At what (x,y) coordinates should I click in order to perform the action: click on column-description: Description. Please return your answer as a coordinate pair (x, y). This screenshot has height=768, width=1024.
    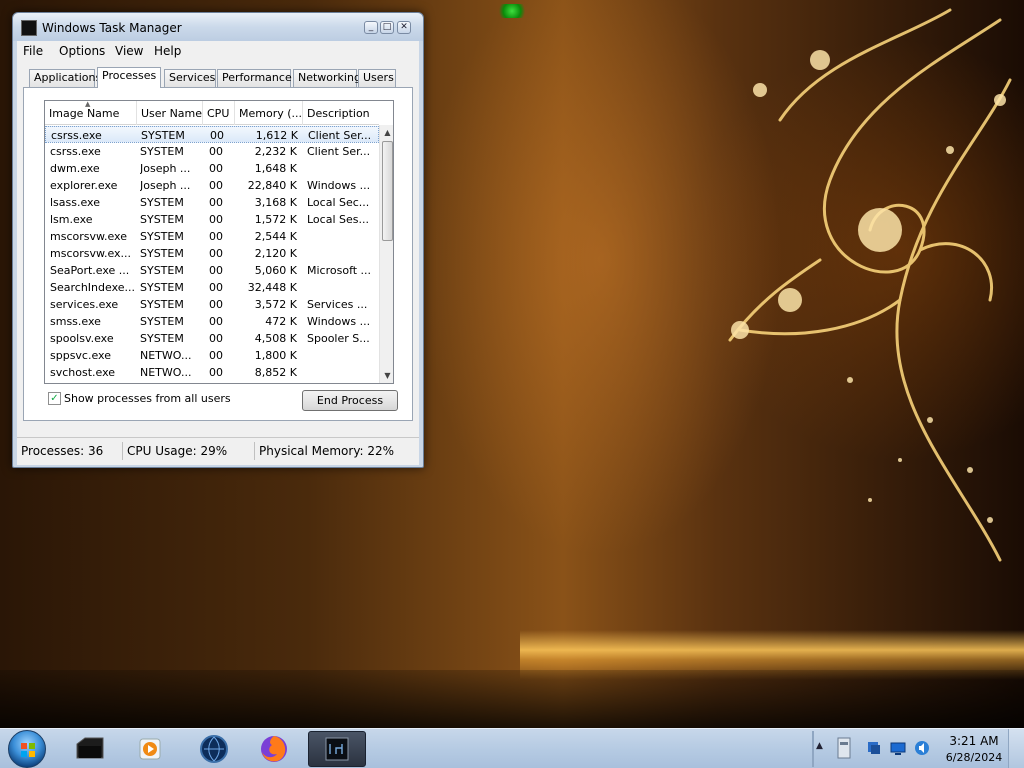
    Looking at the image, I should click on (341, 113).